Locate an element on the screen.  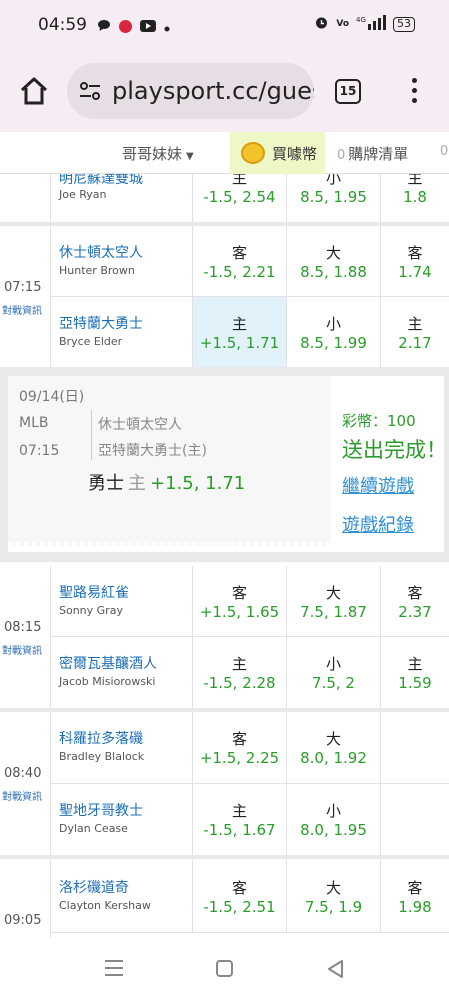
nav-more-count: 0 is located at coordinates (444, 151).